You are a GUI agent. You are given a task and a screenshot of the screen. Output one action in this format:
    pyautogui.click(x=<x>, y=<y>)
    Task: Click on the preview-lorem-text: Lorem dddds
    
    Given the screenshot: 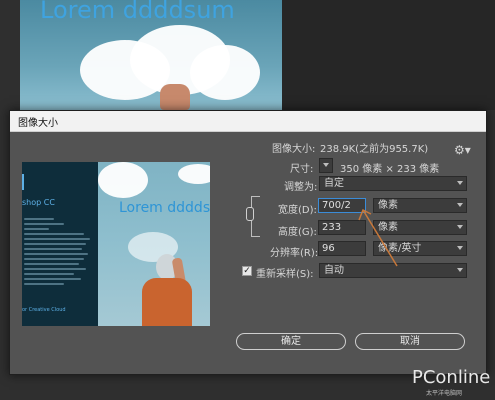 What is the action you would take?
    pyautogui.click(x=164, y=208)
    